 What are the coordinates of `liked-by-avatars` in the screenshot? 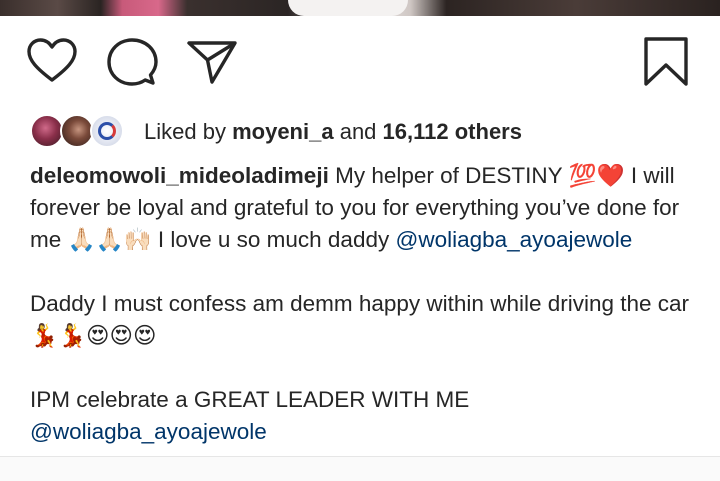 It's located at (80, 132).